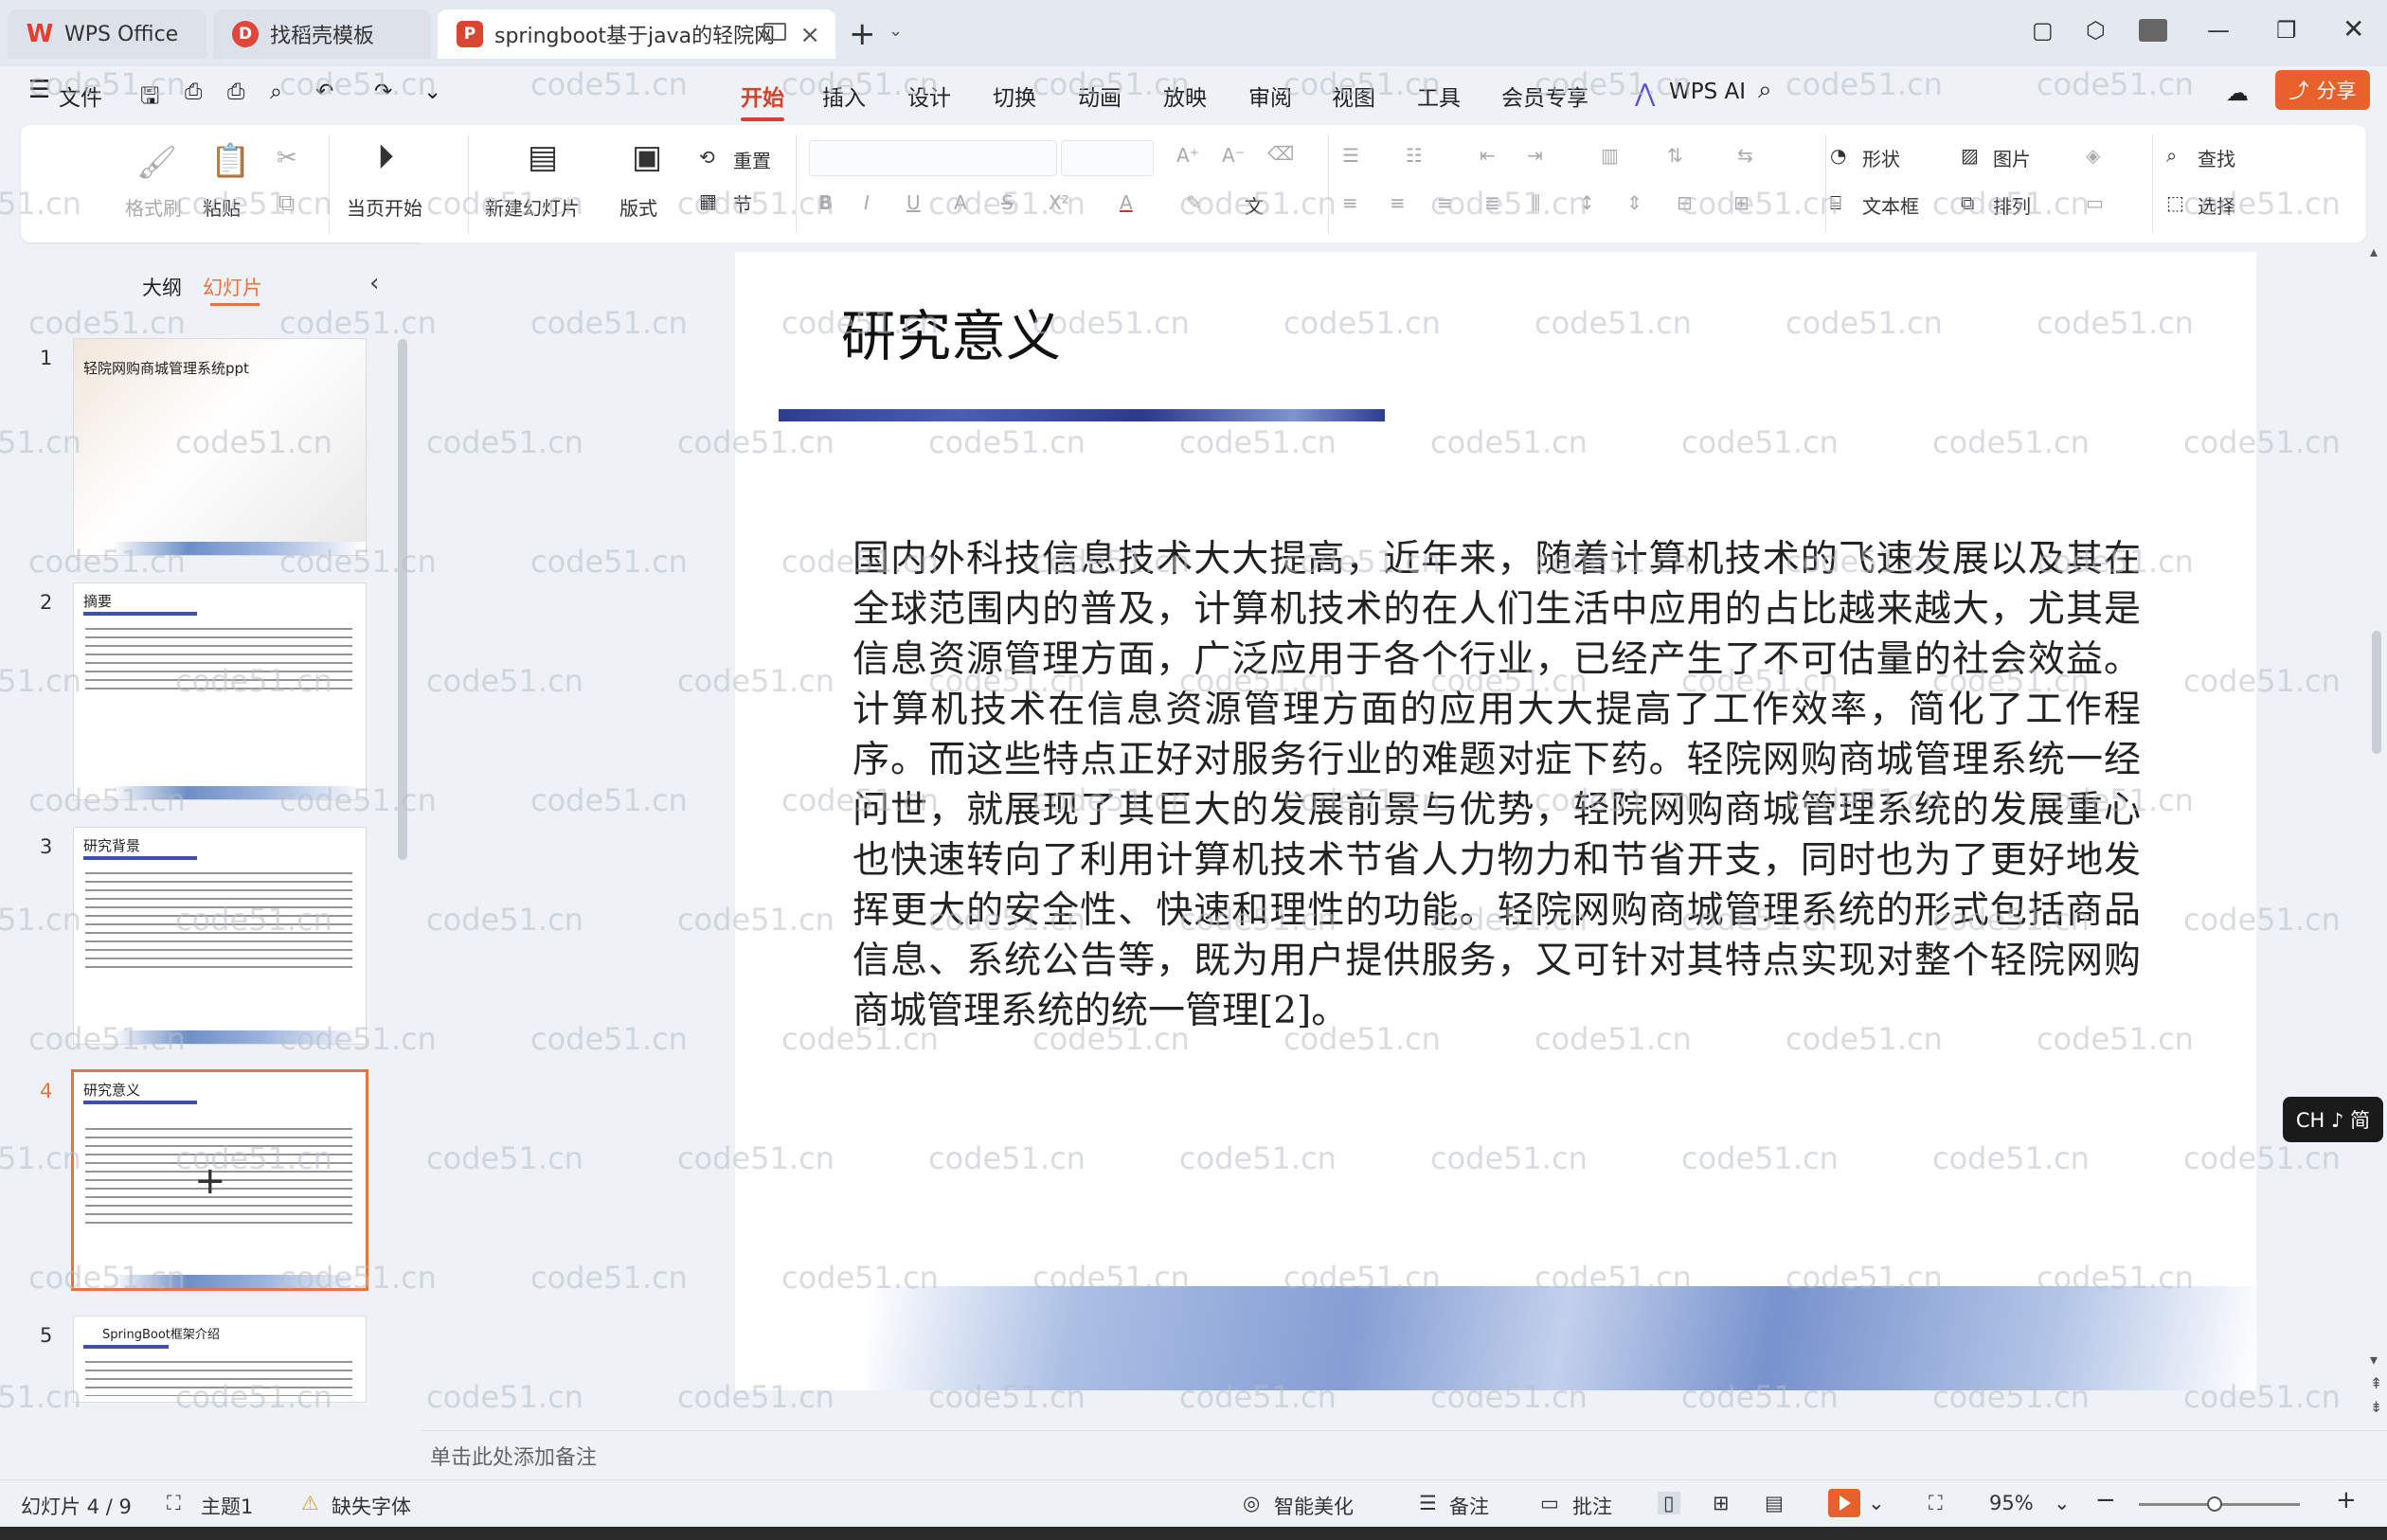 The image size is (2387, 1540). Describe the element at coordinates (951, 331) in the screenshot. I see `slide-title: 研究意义` at that location.